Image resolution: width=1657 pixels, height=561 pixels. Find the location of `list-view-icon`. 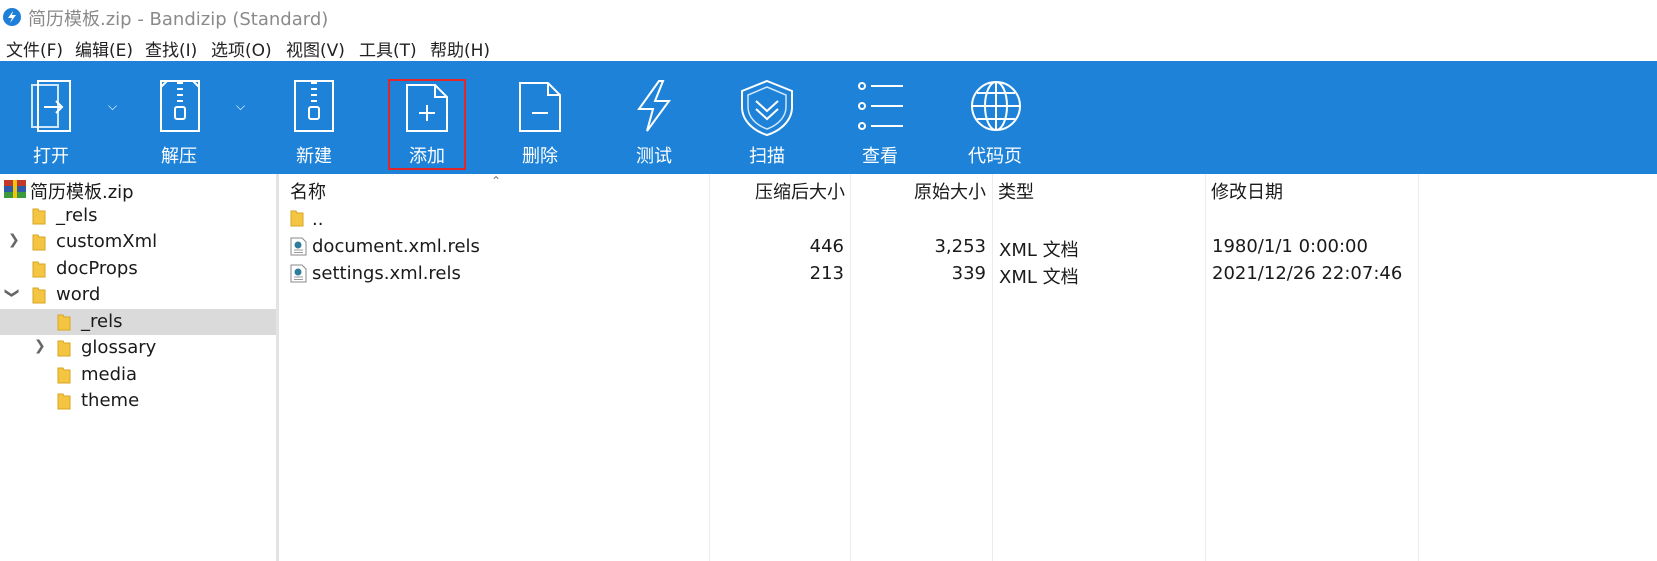

list-view-icon is located at coordinates (880, 106).